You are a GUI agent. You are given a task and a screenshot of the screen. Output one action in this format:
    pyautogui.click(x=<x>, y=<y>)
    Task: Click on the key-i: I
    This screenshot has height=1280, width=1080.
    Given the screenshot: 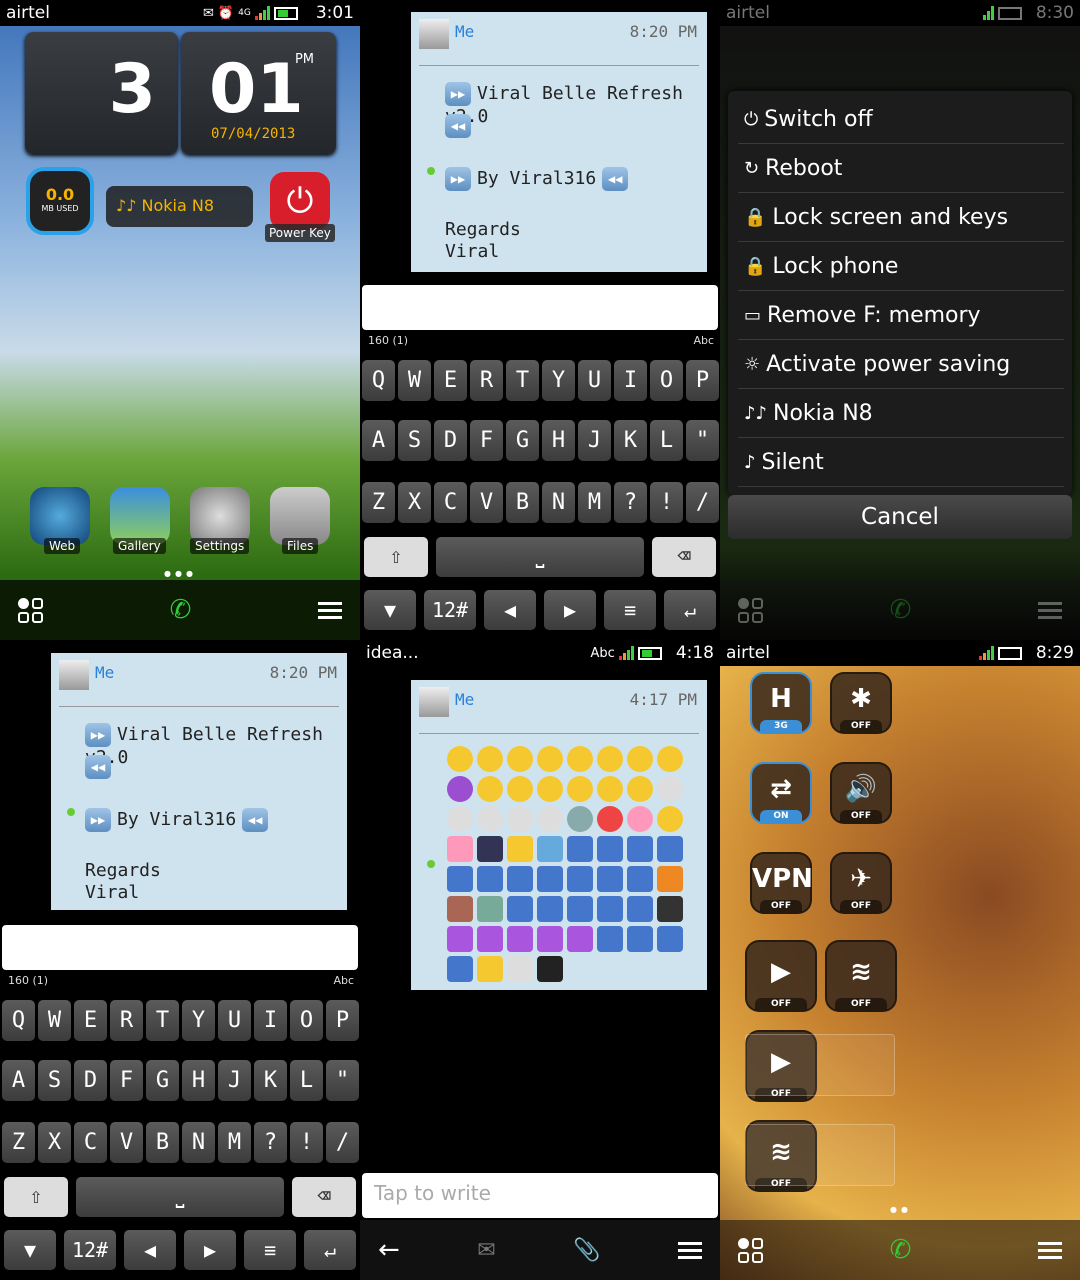 What is the action you would take?
    pyautogui.click(x=270, y=1020)
    